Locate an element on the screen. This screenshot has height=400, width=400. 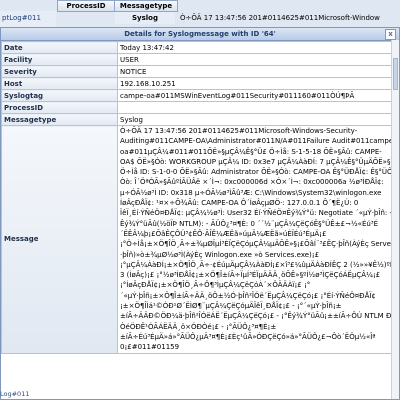
grid-header-processid: ProcessID is located at coordinates (86, 6).